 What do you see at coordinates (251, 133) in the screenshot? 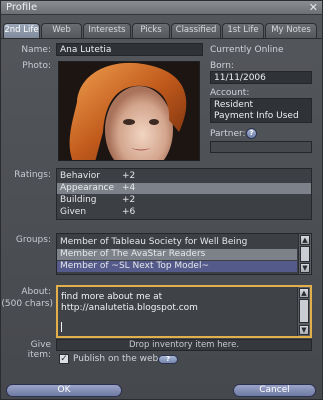
I see `partner-help-icon: ?` at bounding box center [251, 133].